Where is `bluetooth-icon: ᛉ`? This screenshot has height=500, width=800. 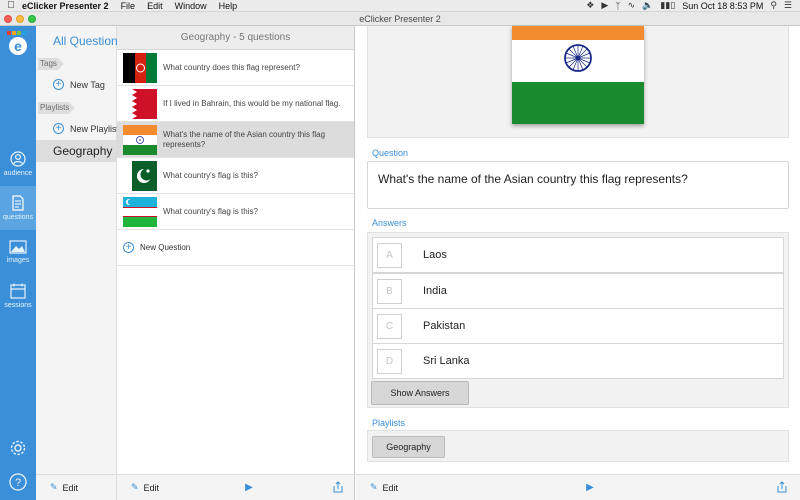 bluetooth-icon: ᛉ is located at coordinates (617, 6).